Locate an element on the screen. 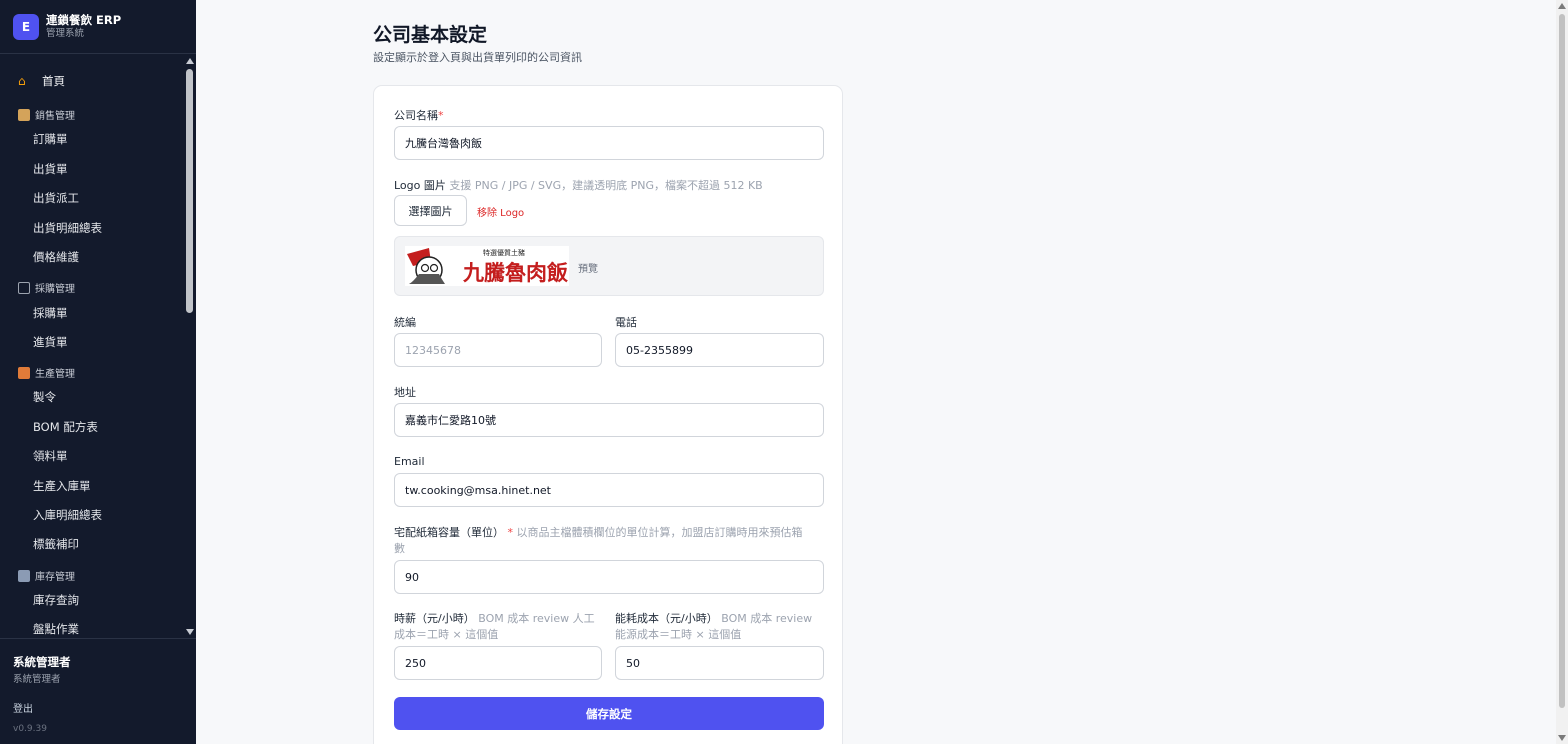  hourly-wage-field is located at coordinates (498, 663).